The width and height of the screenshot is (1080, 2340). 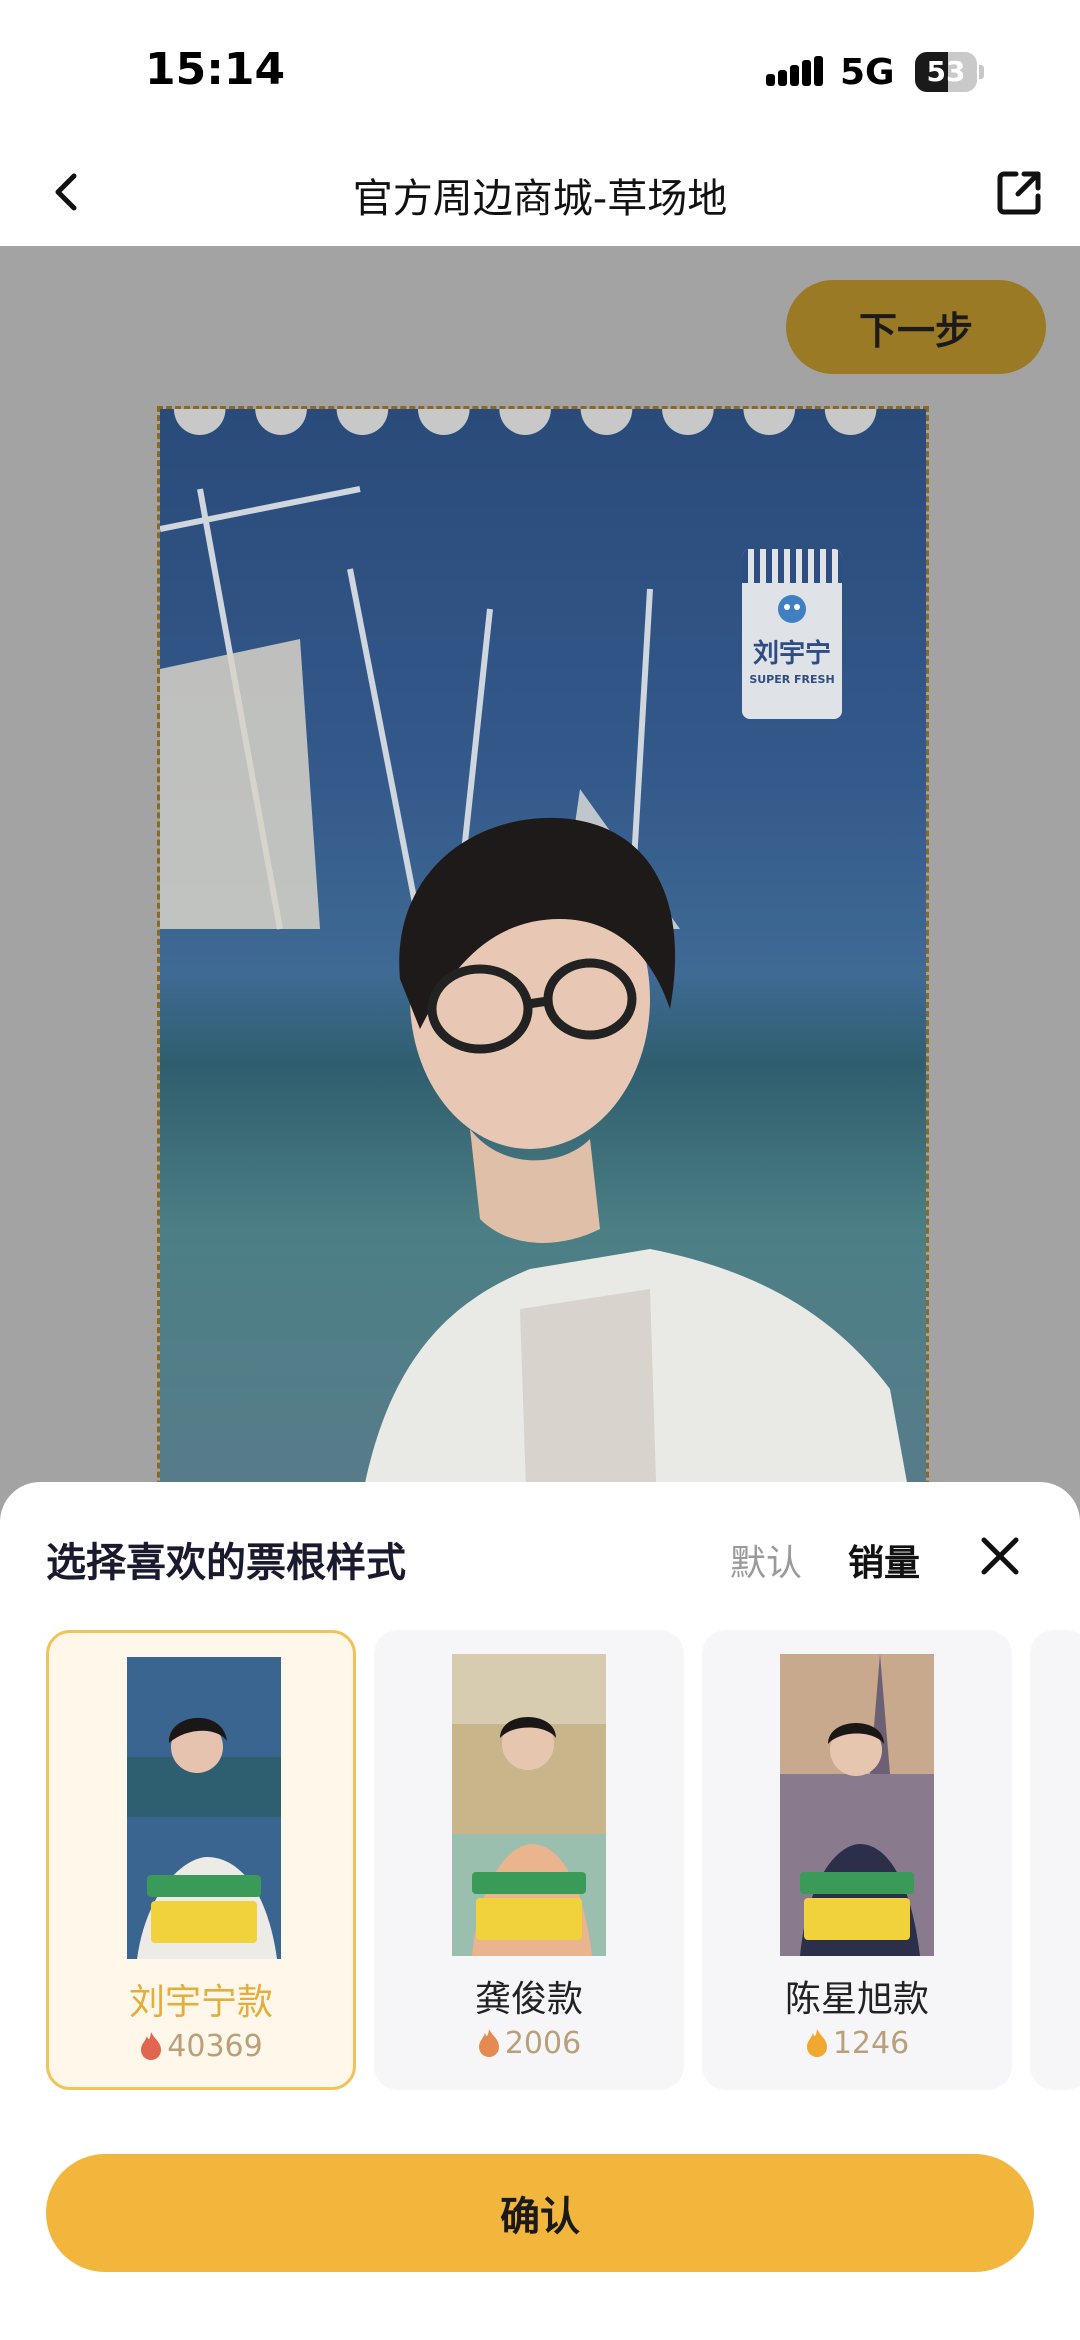 I want to click on card-popularity: 40369, so click(x=201, y=2046).